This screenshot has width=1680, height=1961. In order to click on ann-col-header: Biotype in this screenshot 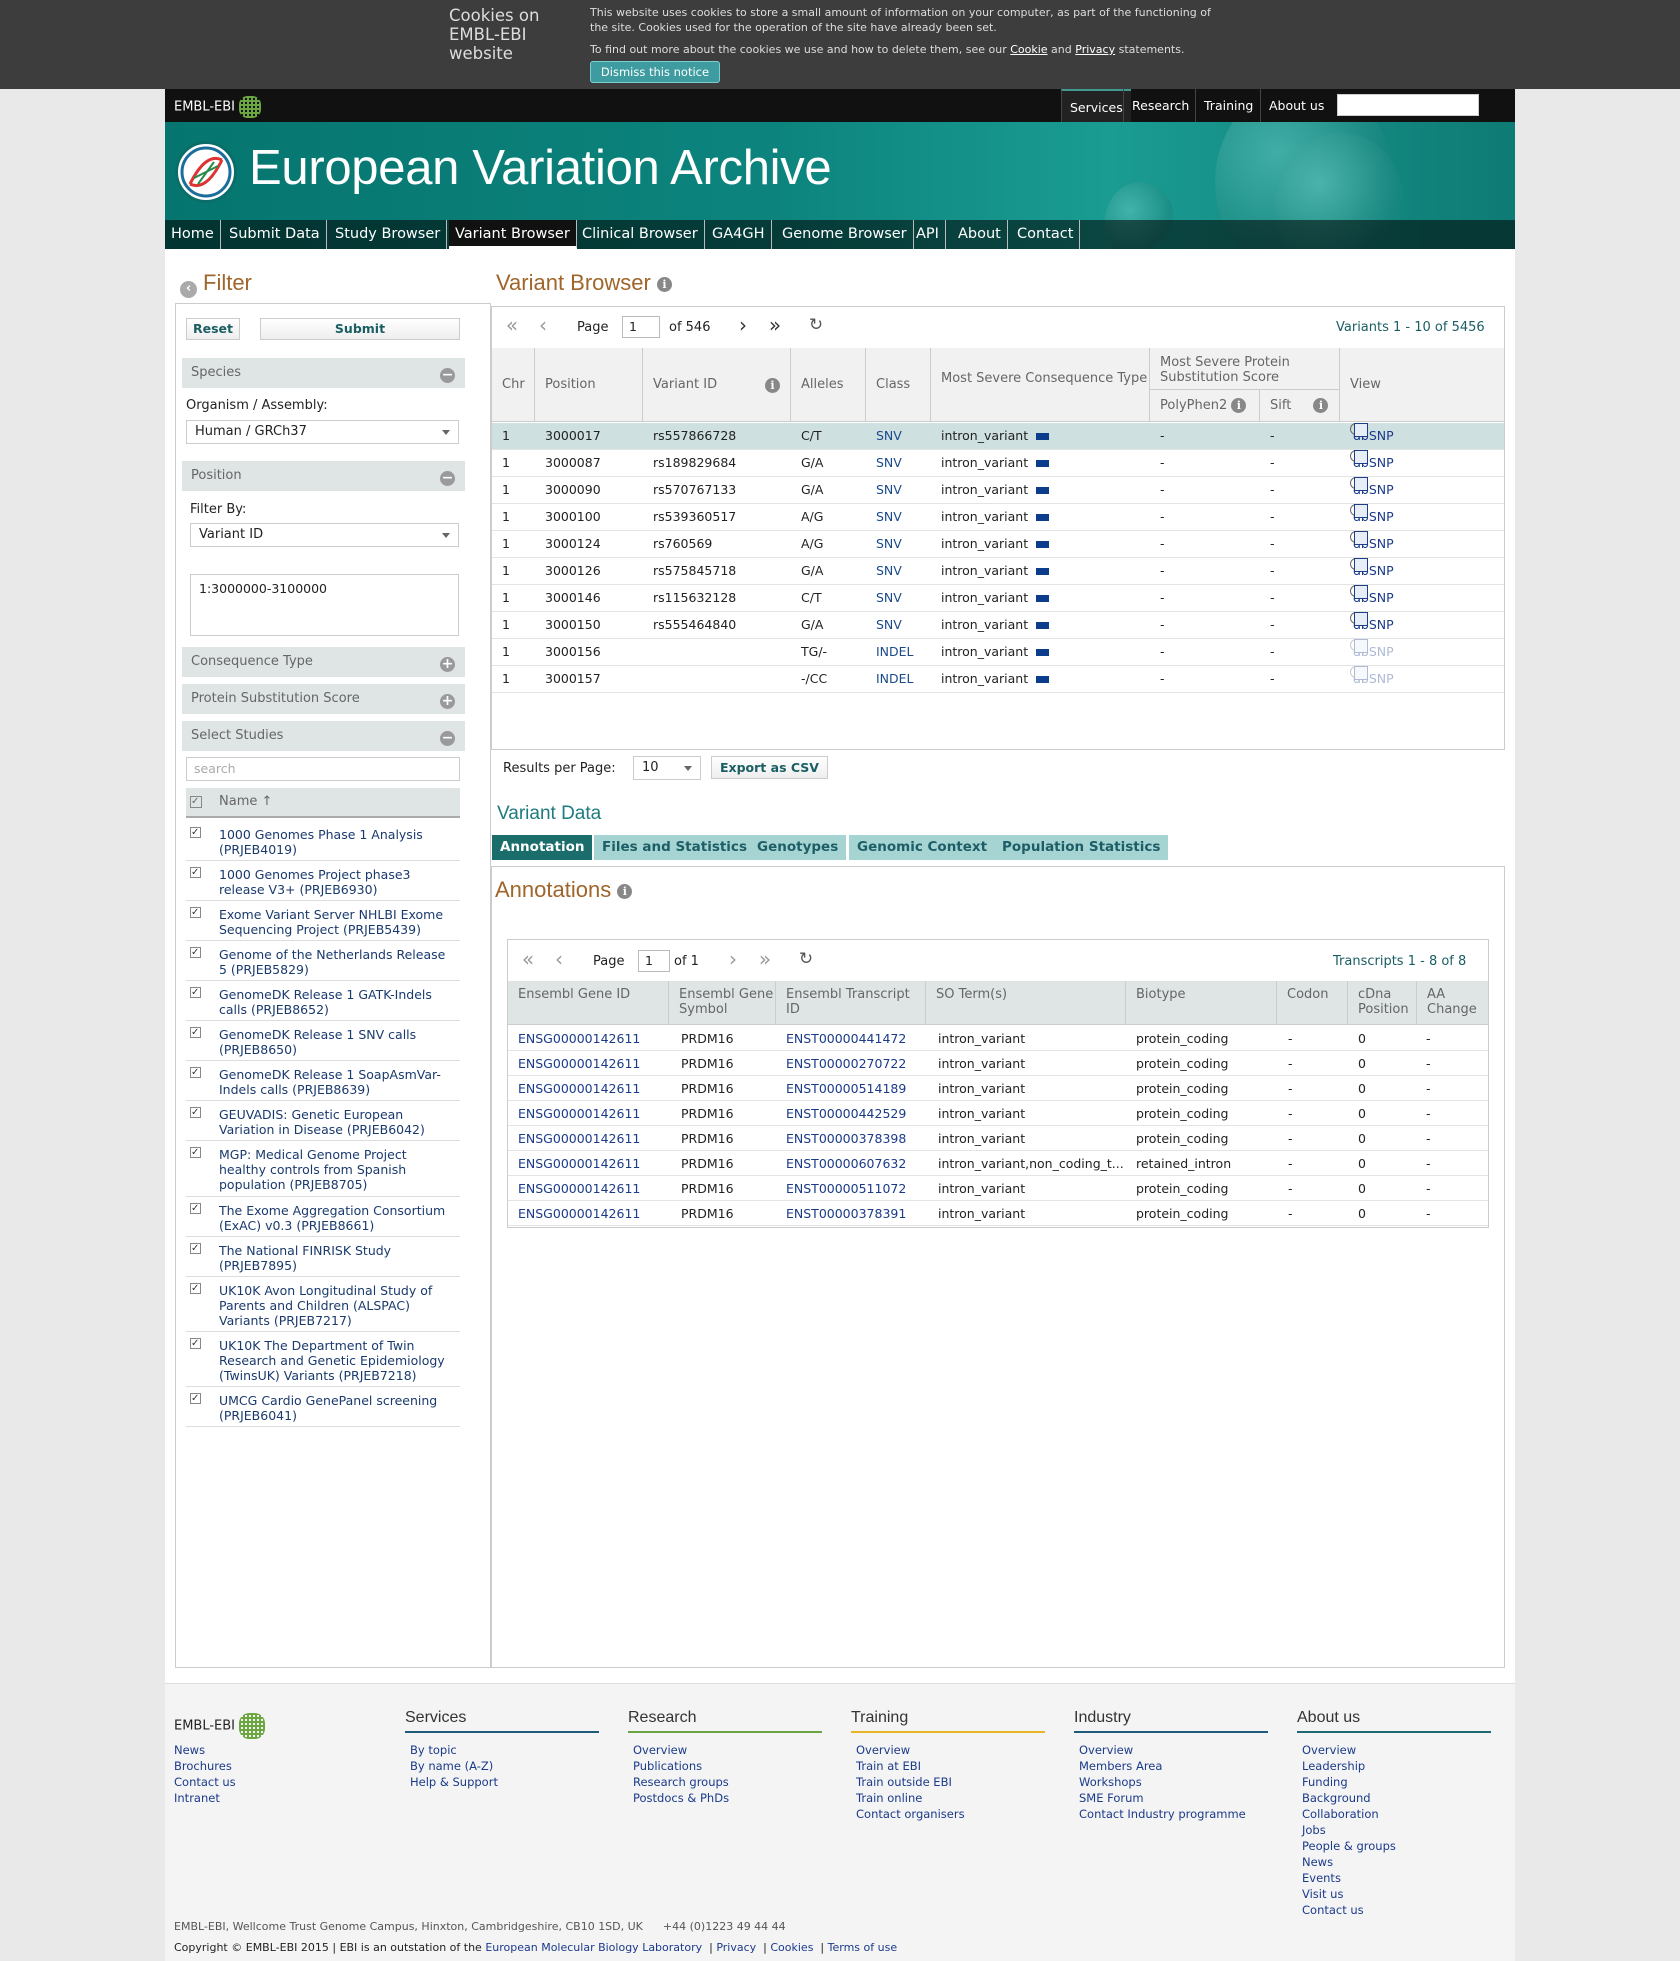, I will do `click(1201, 1003)`.